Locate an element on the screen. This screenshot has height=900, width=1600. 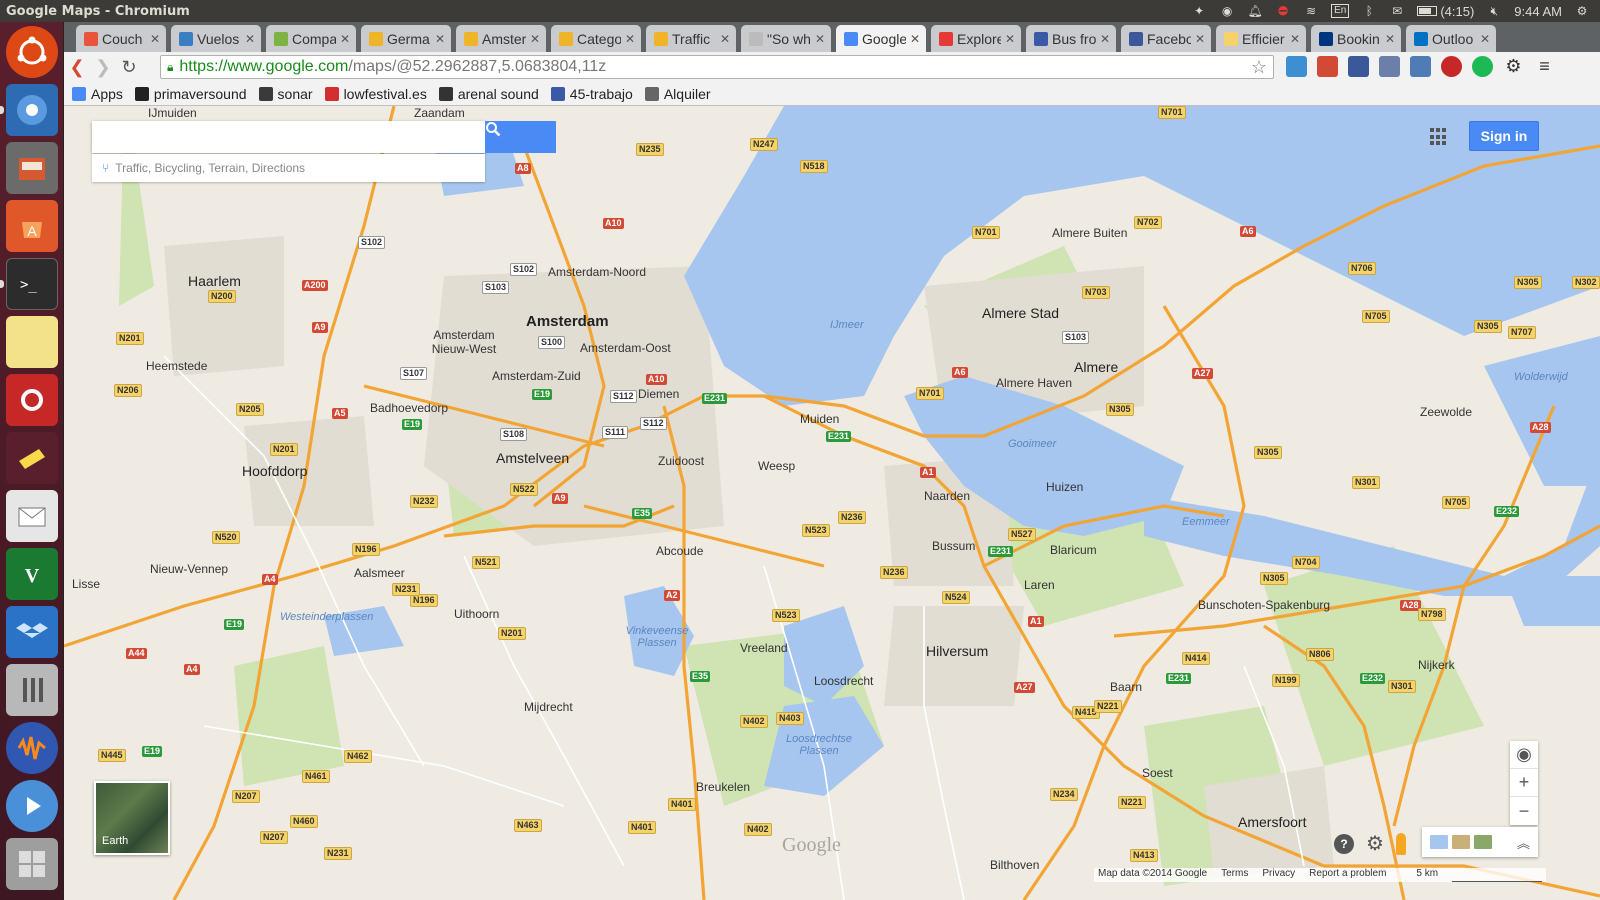
settings-gear-icon: ⚙ is located at coordinates (1582, 11).